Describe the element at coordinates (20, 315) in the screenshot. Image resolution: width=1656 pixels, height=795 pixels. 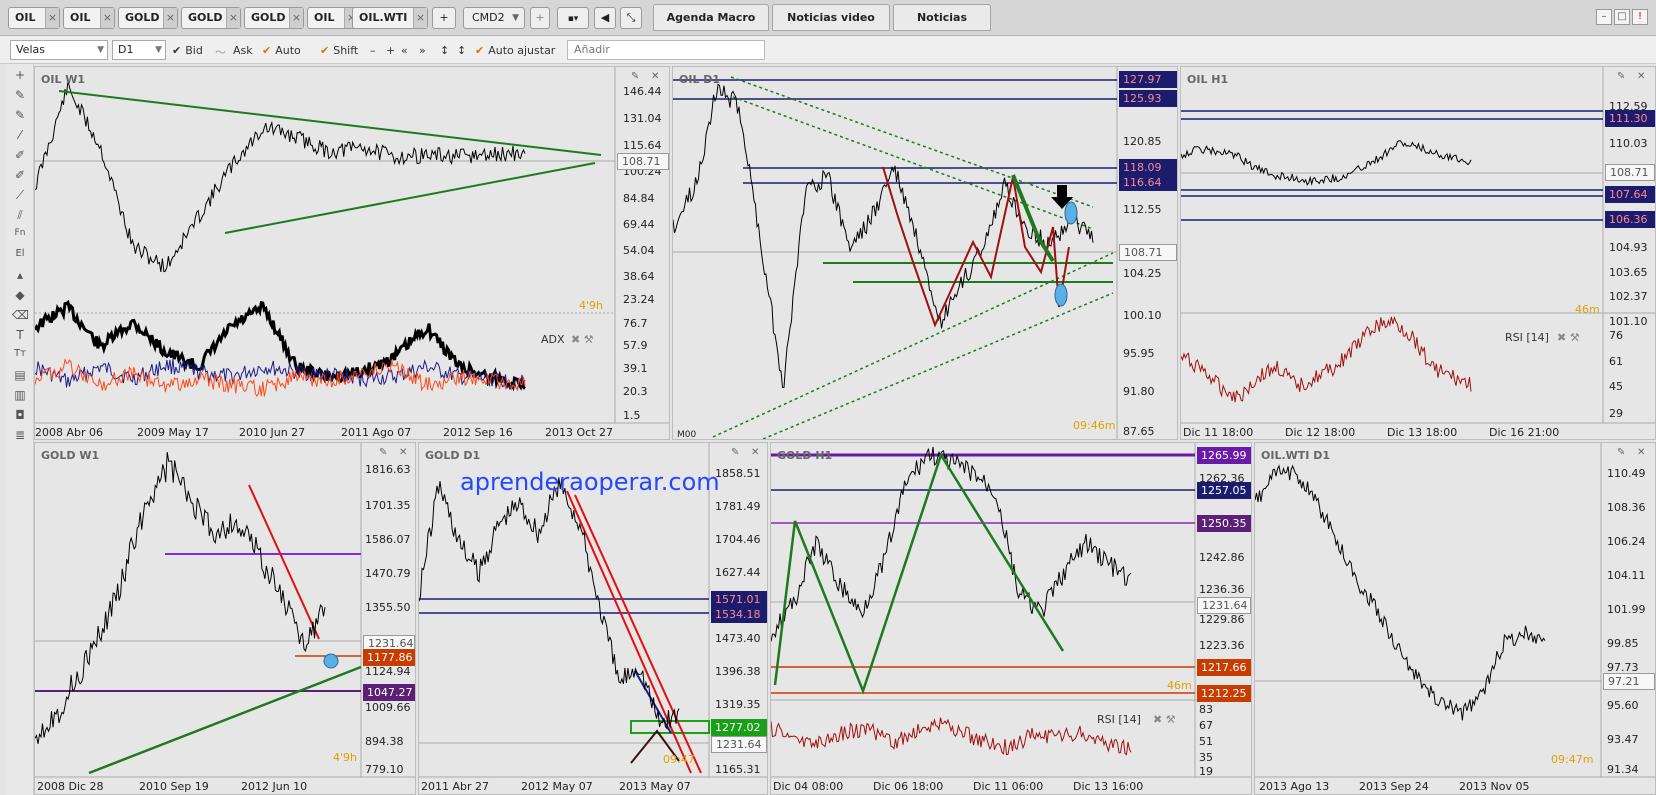
I see `eraser-icon: ⌫` at that location.